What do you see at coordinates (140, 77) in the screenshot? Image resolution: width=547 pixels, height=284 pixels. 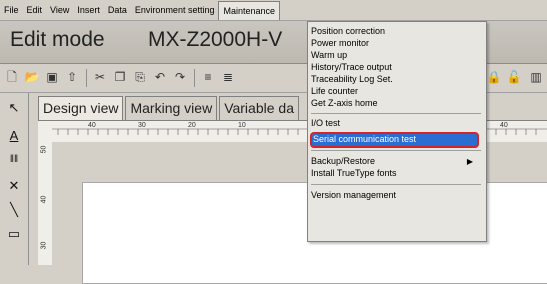 I see `paste-icon: ⎘` at bounding box center [140, 77].